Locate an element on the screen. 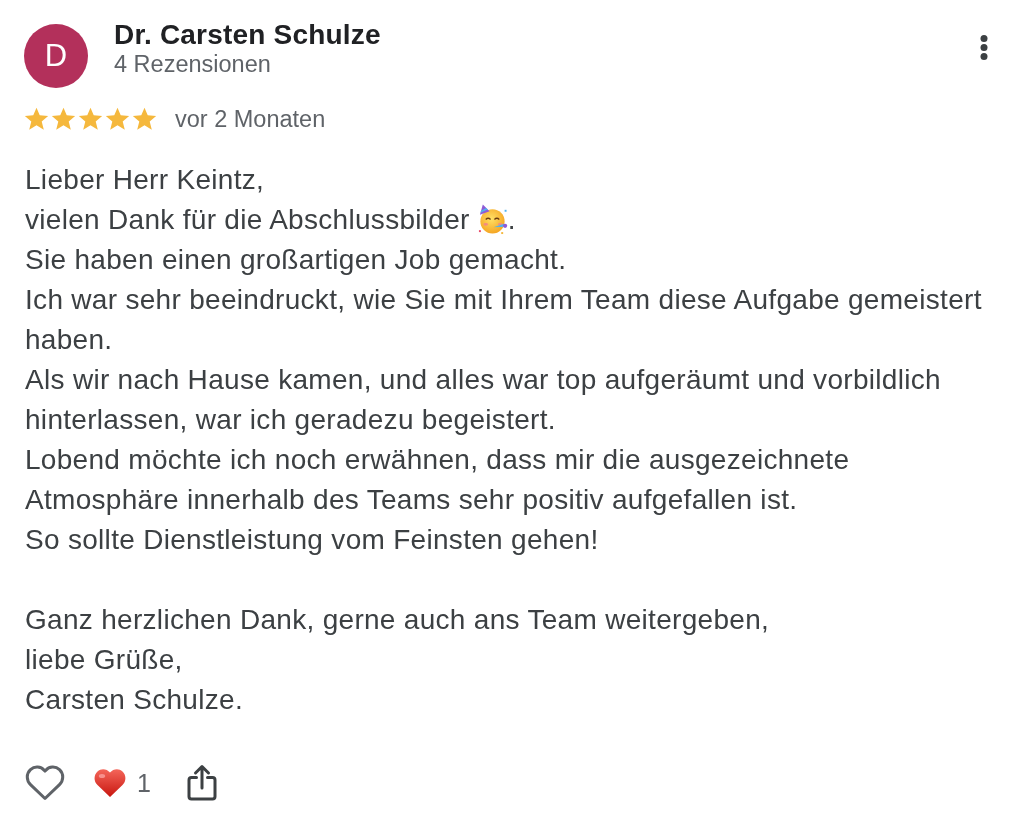 The width and height of the screenshot is (1024, 825). heart-outline-icon is located at coordinates (45, 782).